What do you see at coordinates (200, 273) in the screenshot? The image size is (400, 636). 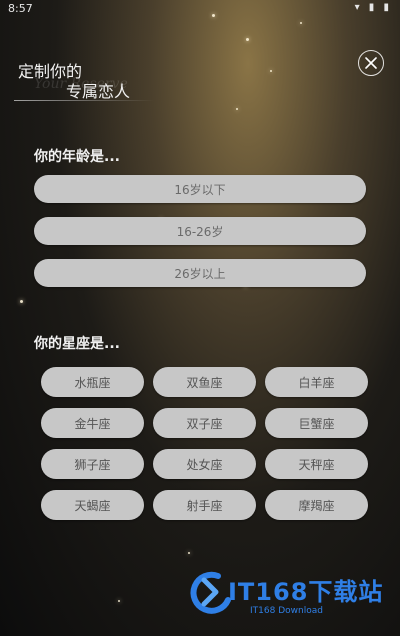 I see `age-option-over-26: 26岁以上` at bounding box center [200, 273].